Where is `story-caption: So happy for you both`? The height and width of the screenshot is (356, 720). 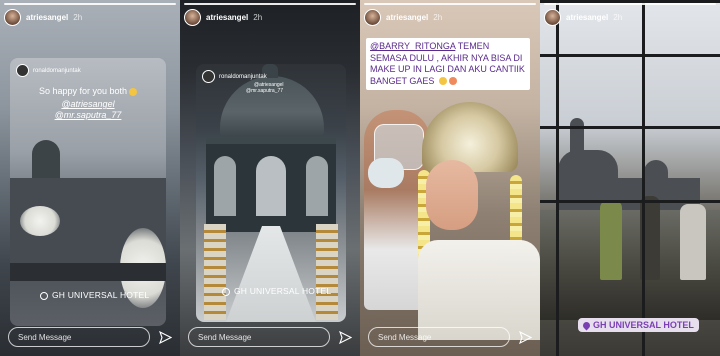
story-caption: So happy for you both is located at coordinates (88, 91).